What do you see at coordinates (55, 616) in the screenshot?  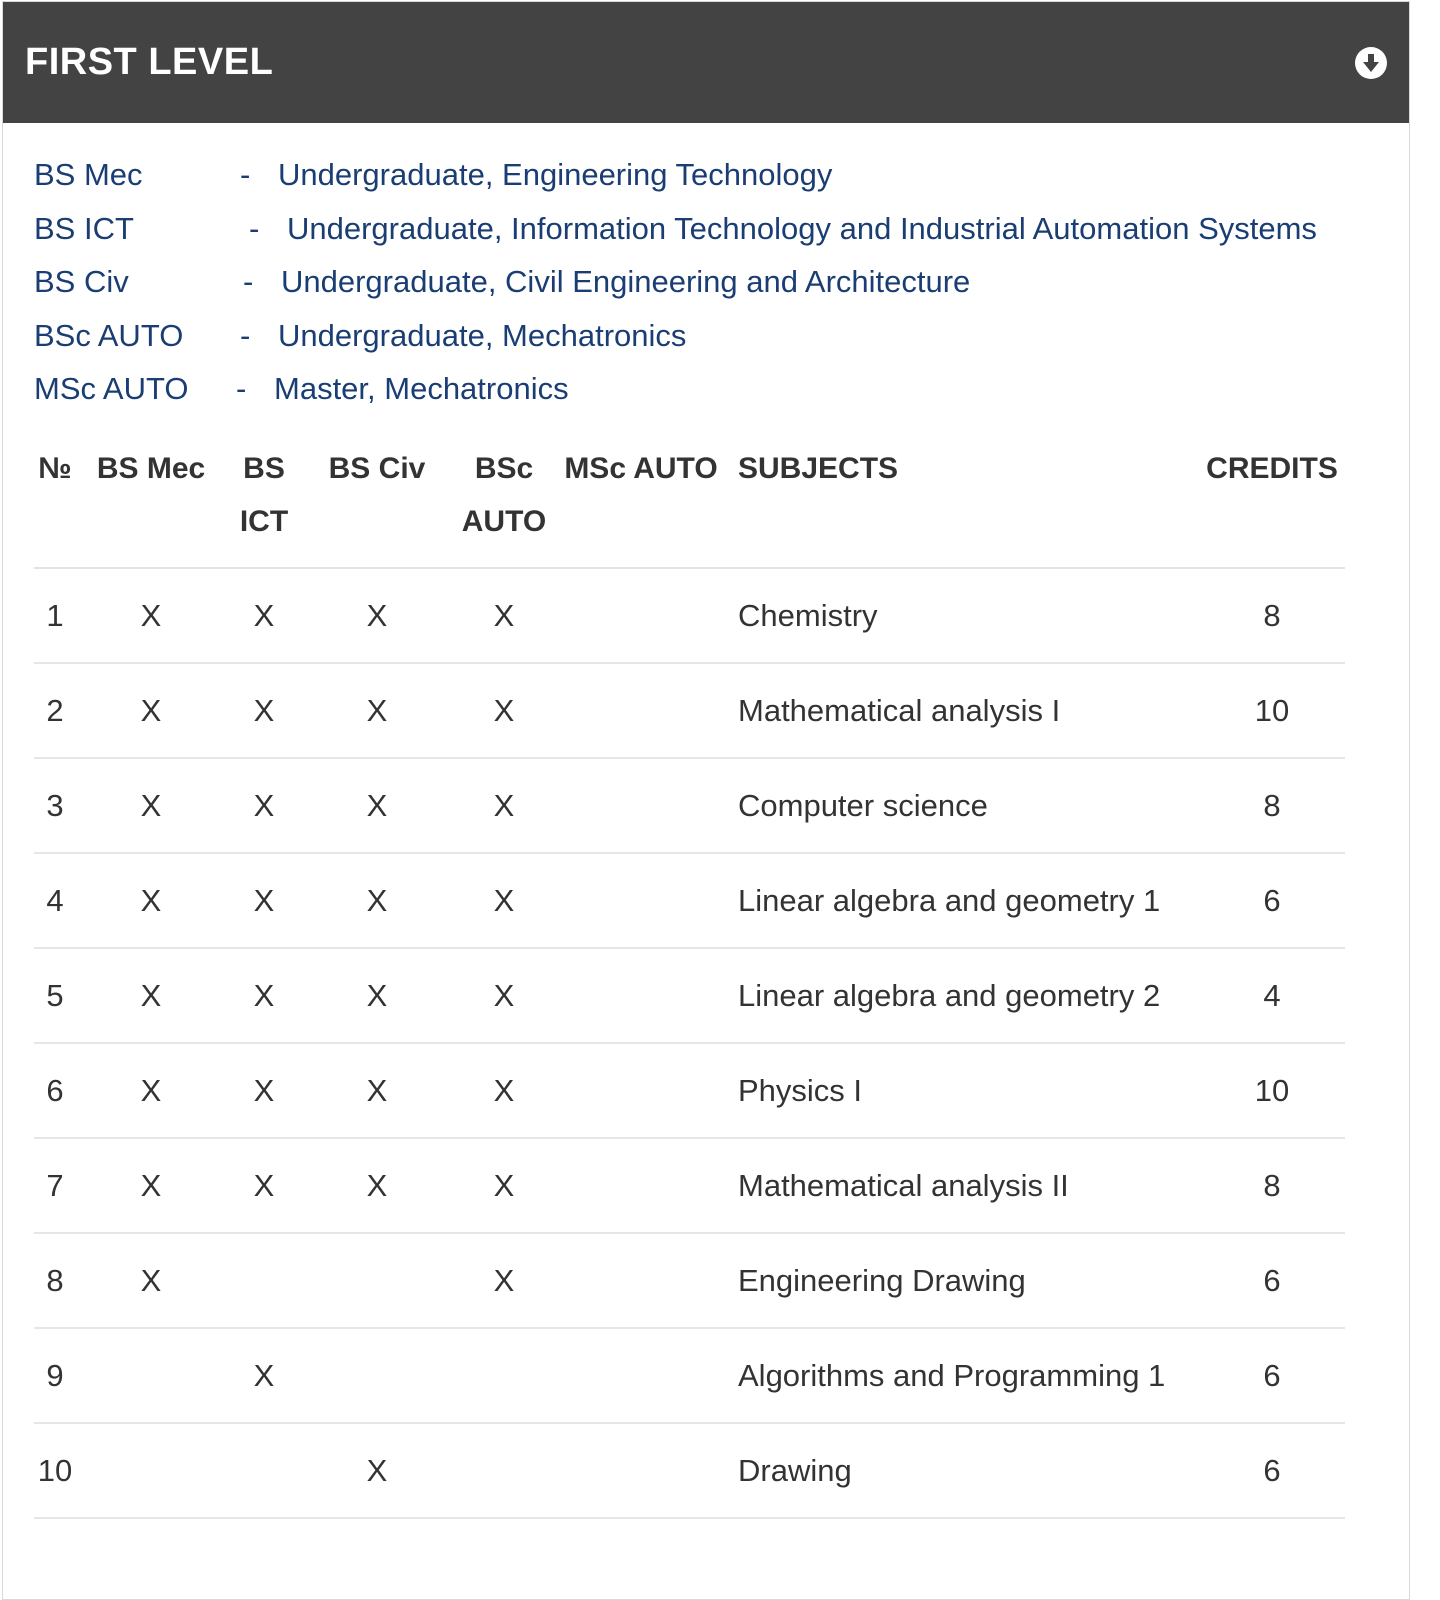 I see `row-number: 1` at bounding box center [55, 616].